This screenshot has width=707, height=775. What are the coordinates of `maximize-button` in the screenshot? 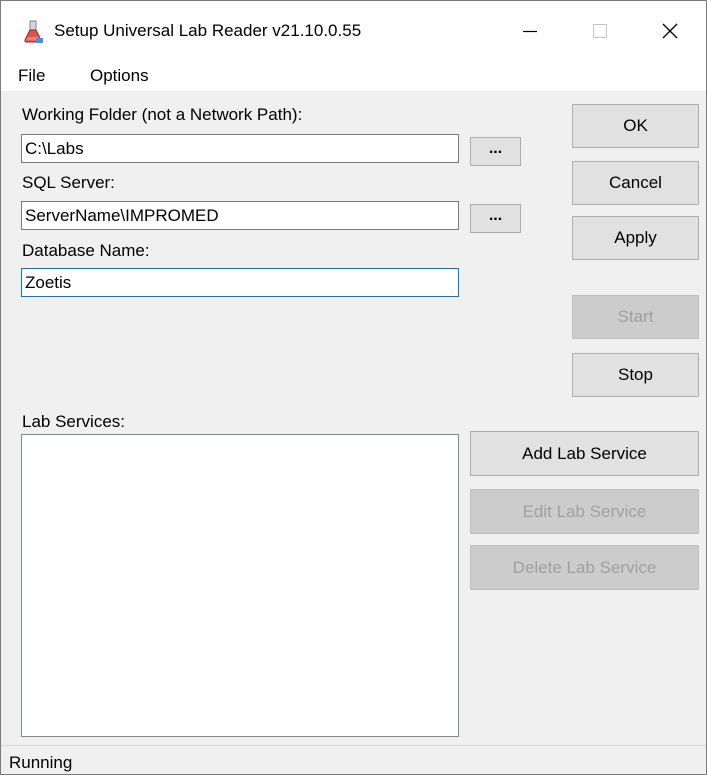 It's located at (600, 31).